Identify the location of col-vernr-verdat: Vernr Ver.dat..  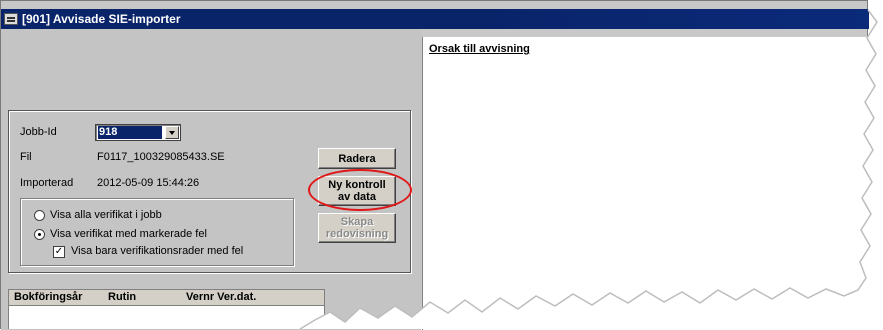
(251, 297).